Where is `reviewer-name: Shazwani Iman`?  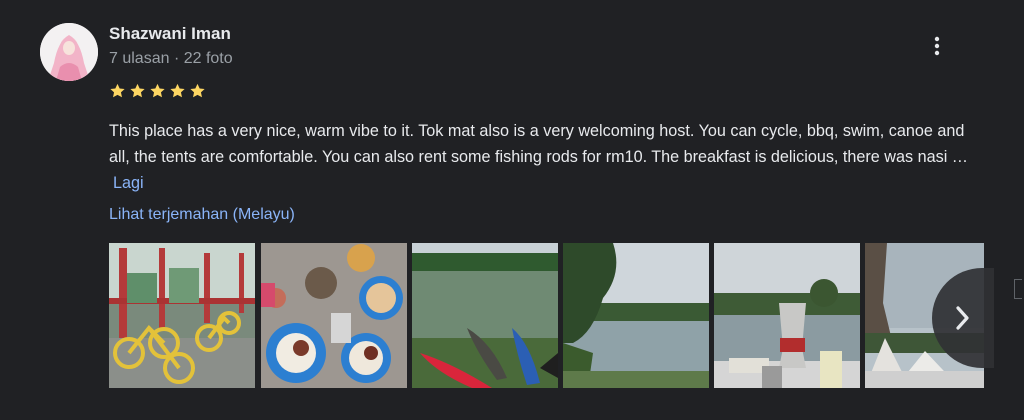 reviewer-name: Shazwani Iman is located at coordinates (170, 34).